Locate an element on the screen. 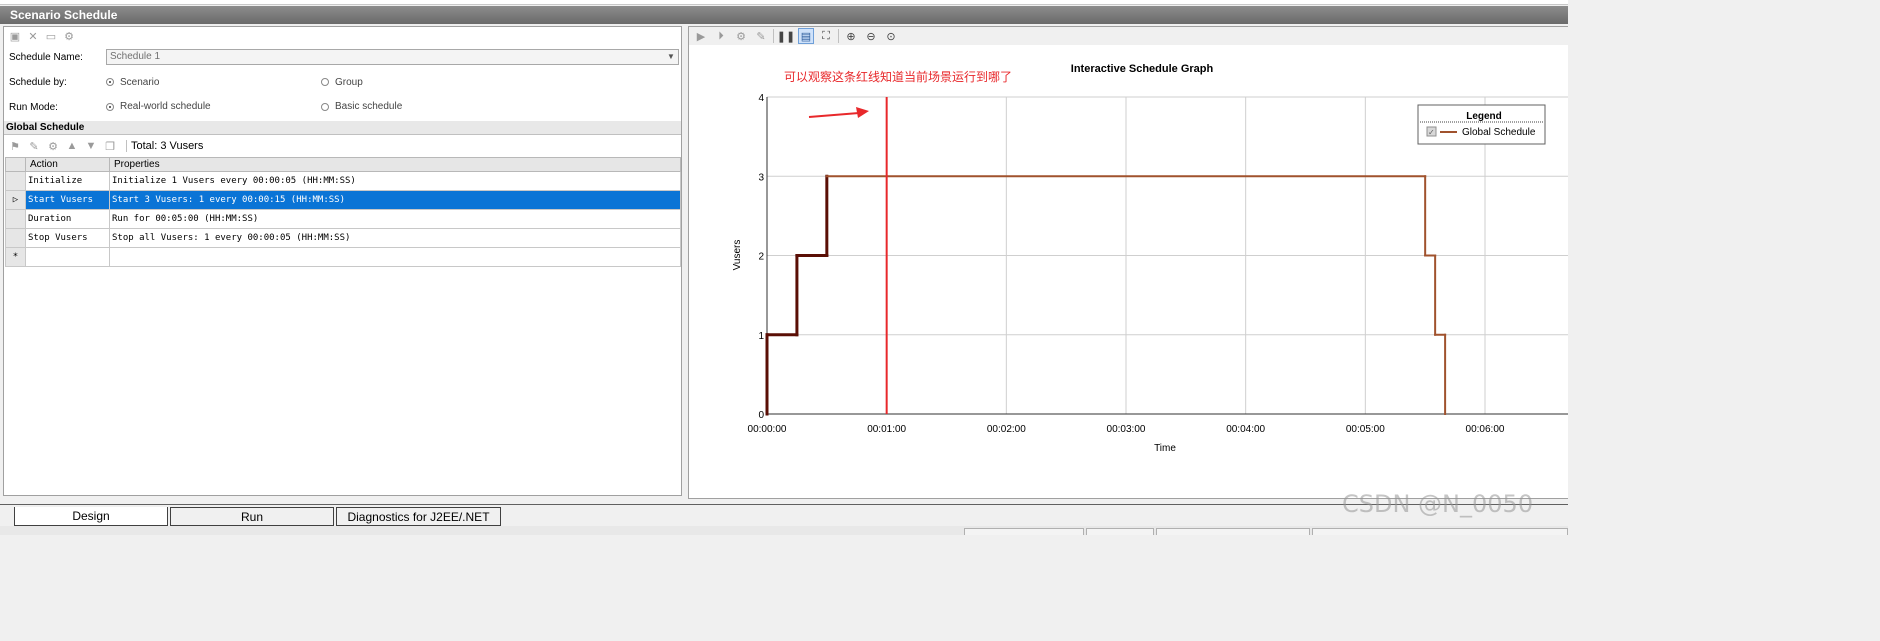  schedule-name-row: Schedule Name: Schedule 1 ▼ is located at coordinates (342, 57).